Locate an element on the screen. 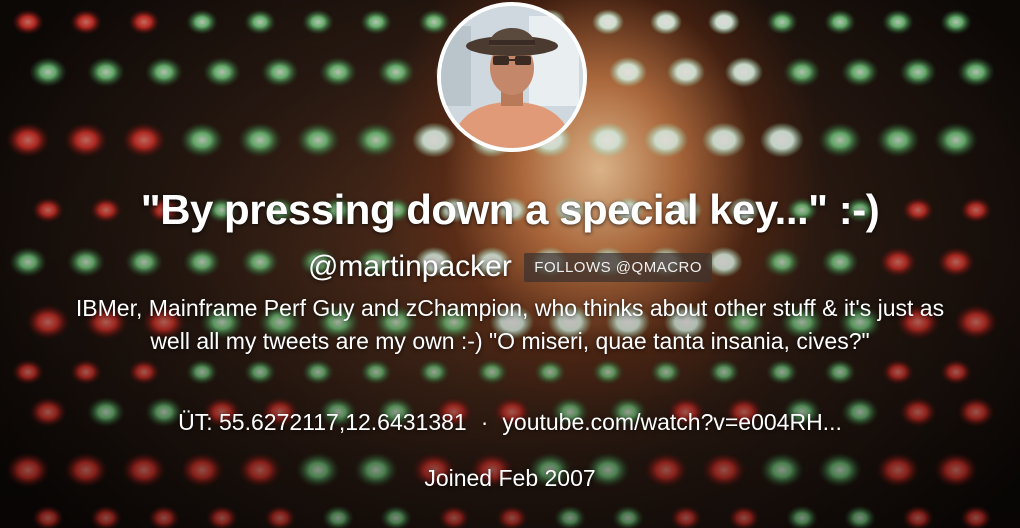 The width and height of the screenshot is (1020, 528). joined-date: Joined Feb 2007 is located at coordinates (510, 478).